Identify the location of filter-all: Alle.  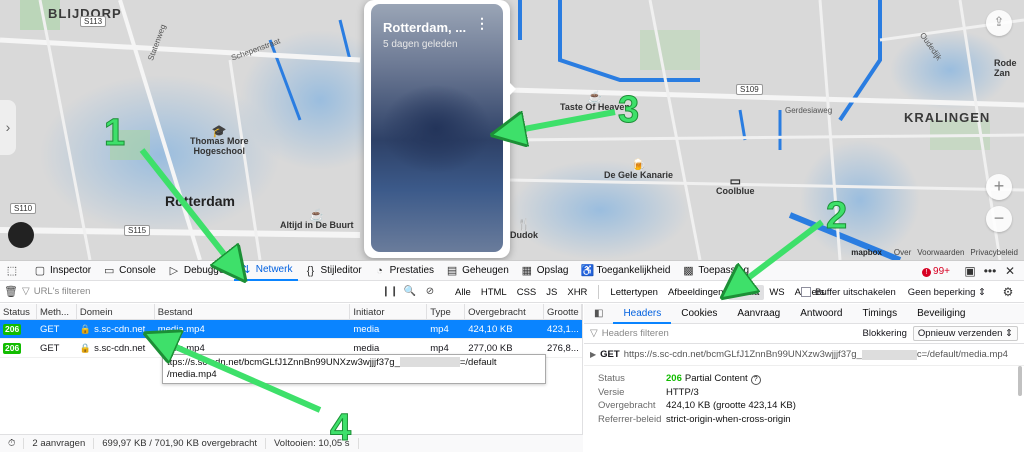
(463, 292).